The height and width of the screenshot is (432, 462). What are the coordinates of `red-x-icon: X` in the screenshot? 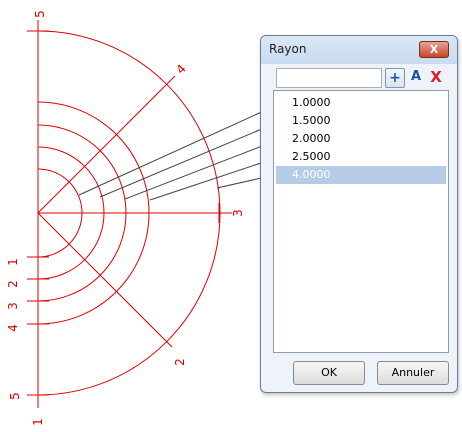 It's located at (436, 77).